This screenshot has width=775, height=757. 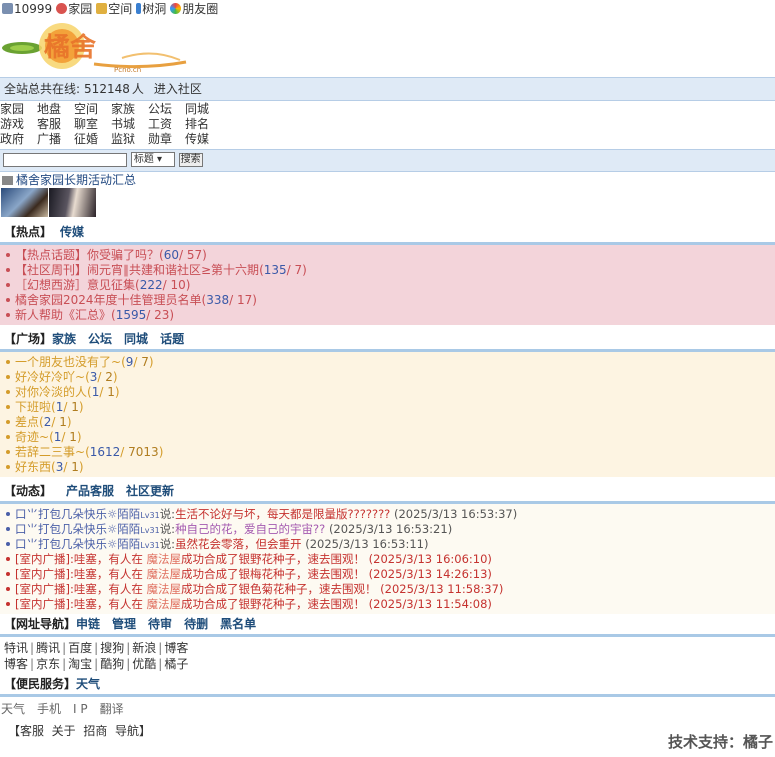 I want to click on list-item: ［幻想西游］意见征集(222/ 10), so click(x=390, y=285).